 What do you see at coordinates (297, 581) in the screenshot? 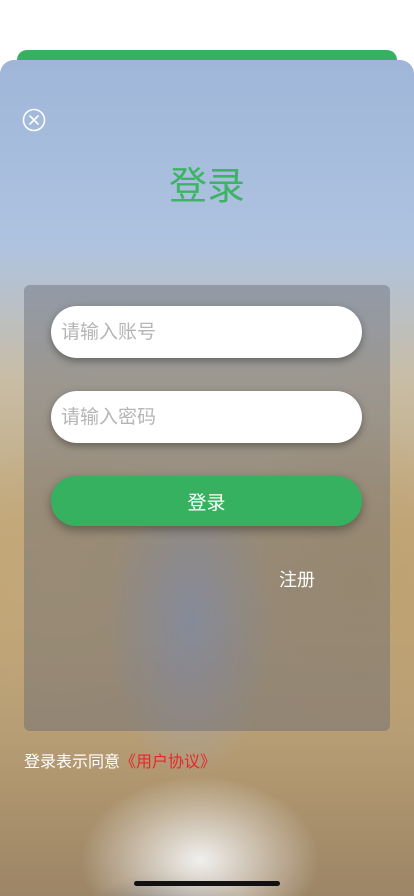
I see `register-link: 注册` at bounding box center [297, 581].